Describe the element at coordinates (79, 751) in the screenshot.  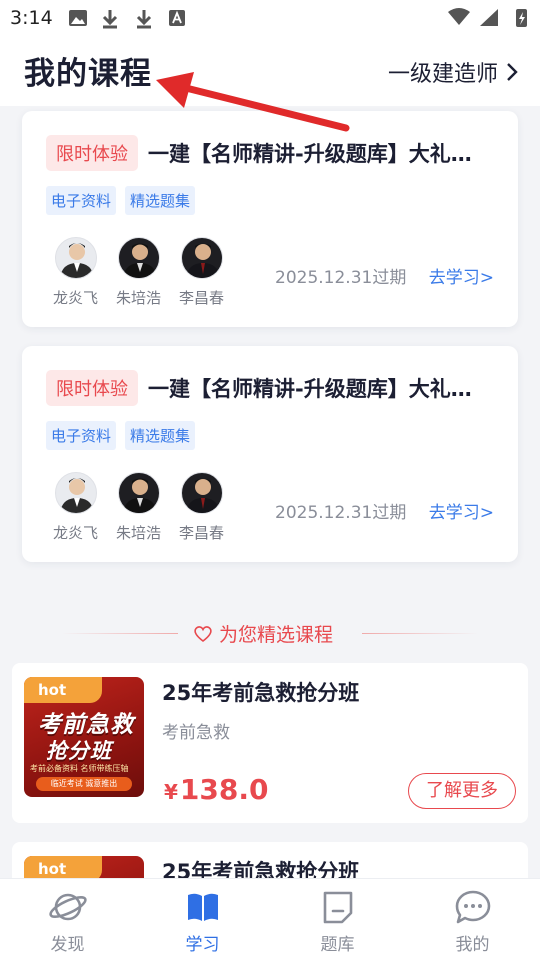
I see `thumbnail-subheadline: 抢分班` at that location.